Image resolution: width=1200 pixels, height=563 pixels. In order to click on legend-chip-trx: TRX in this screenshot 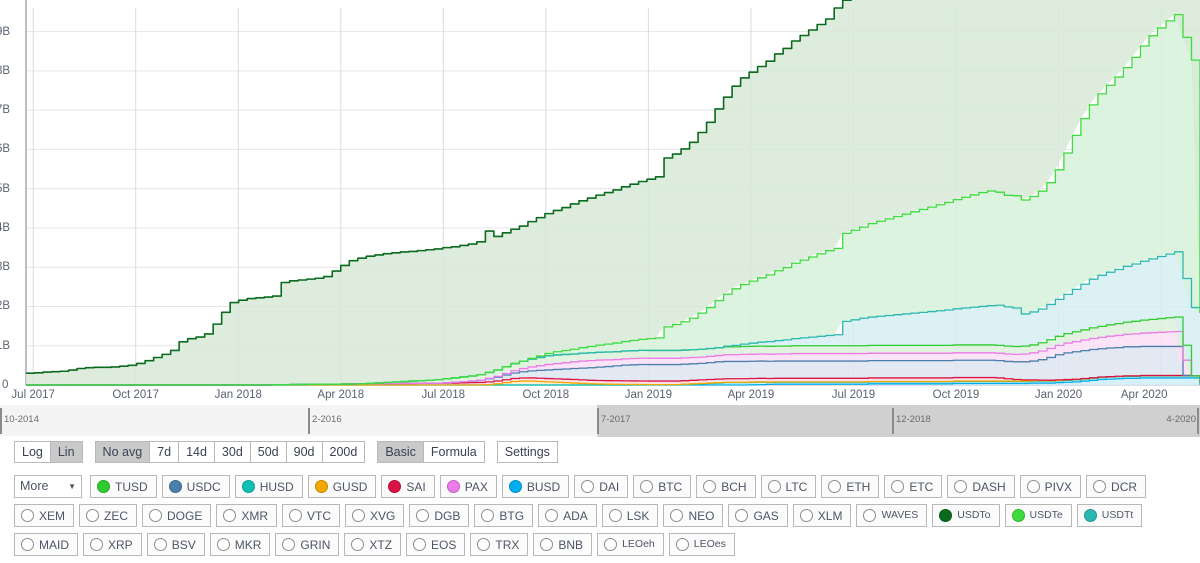, I will do `click(499, 544)`.